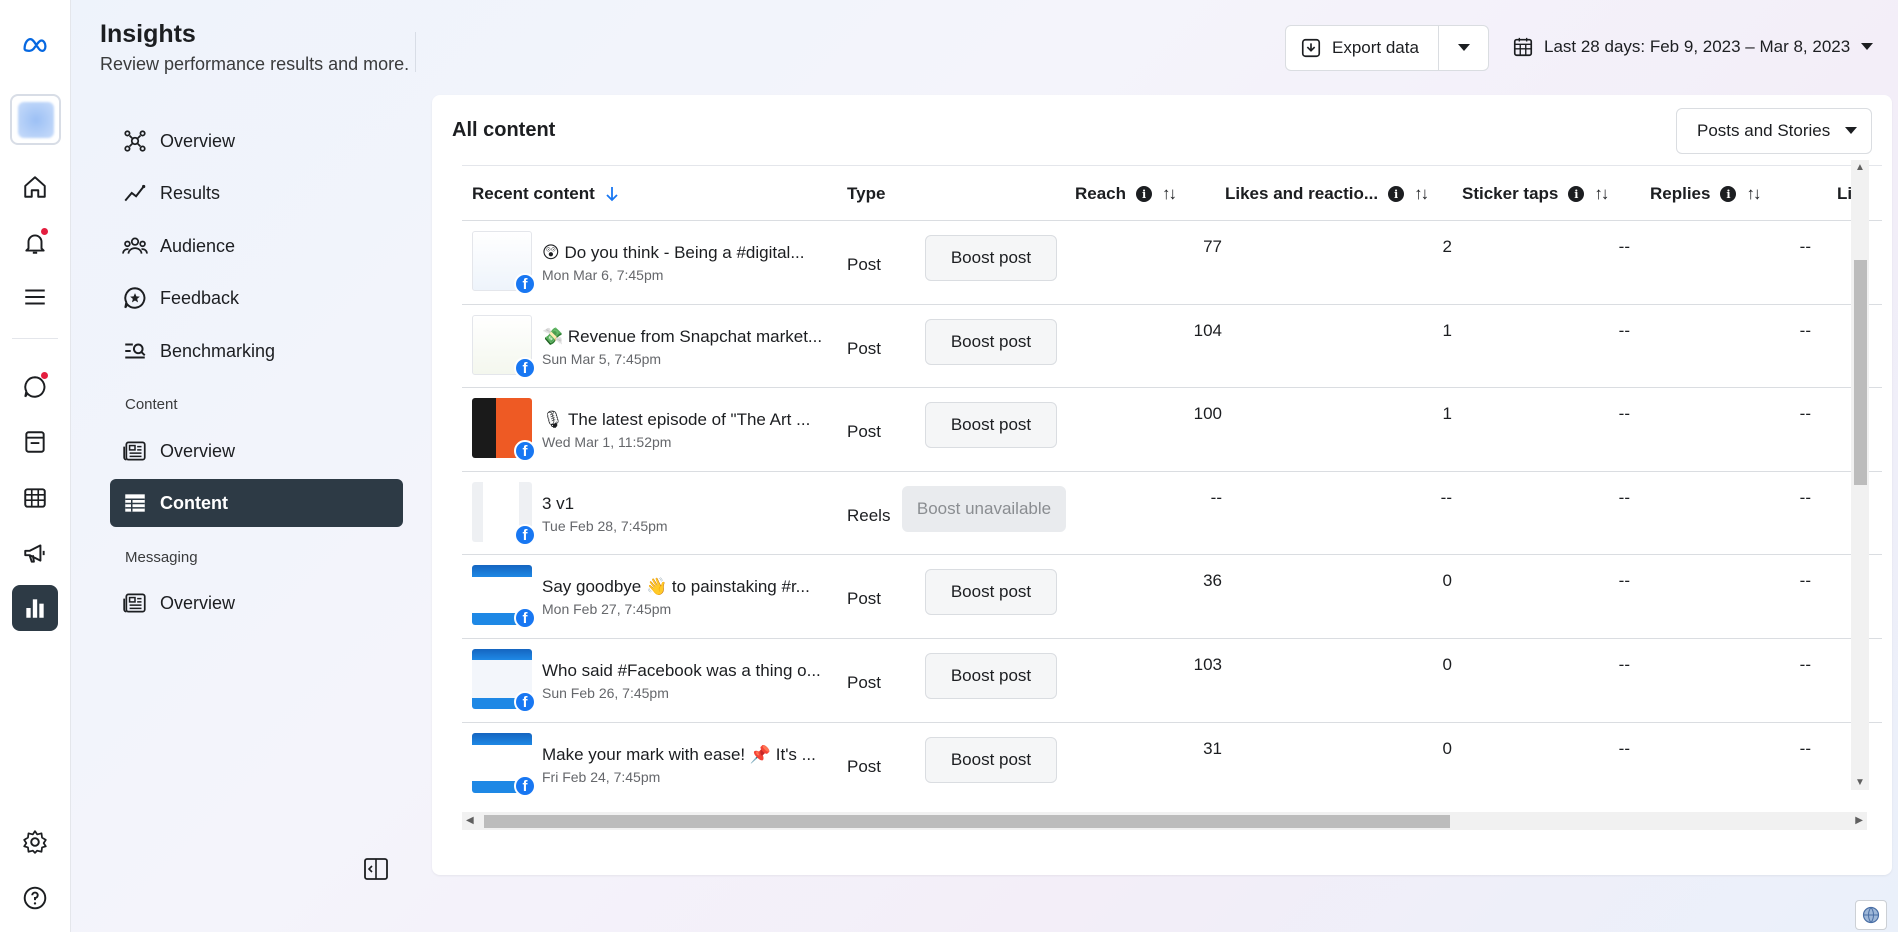 The image size is (1898, 932). What do you see at coordinates (256, 298) in the screenshot?
I see `nav-item-feedback: Feedback` at bounding box center [256, 298].